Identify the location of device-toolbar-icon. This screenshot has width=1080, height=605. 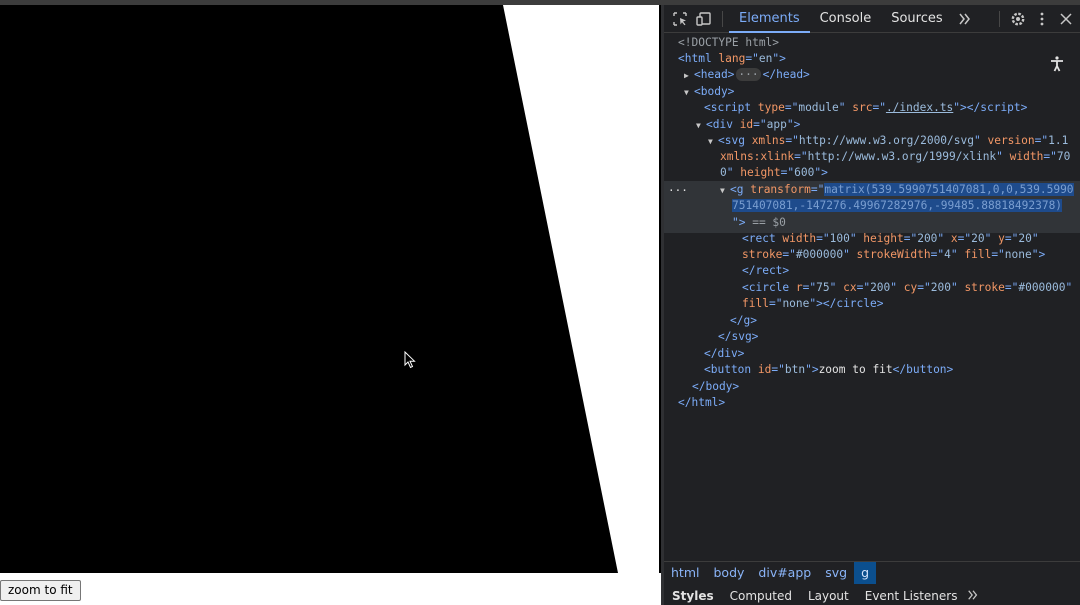
(704, 19).